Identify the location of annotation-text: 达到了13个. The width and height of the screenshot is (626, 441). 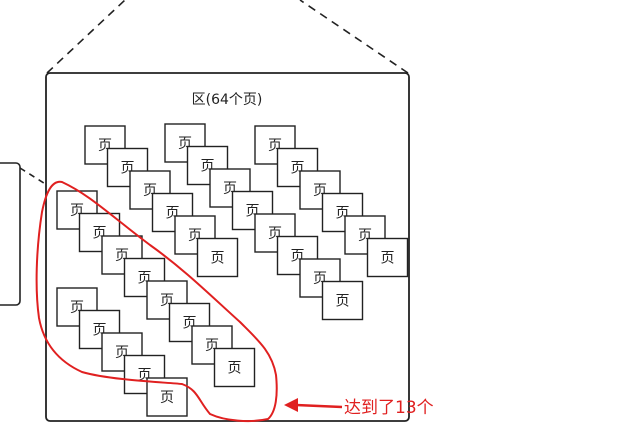
(389, 408).